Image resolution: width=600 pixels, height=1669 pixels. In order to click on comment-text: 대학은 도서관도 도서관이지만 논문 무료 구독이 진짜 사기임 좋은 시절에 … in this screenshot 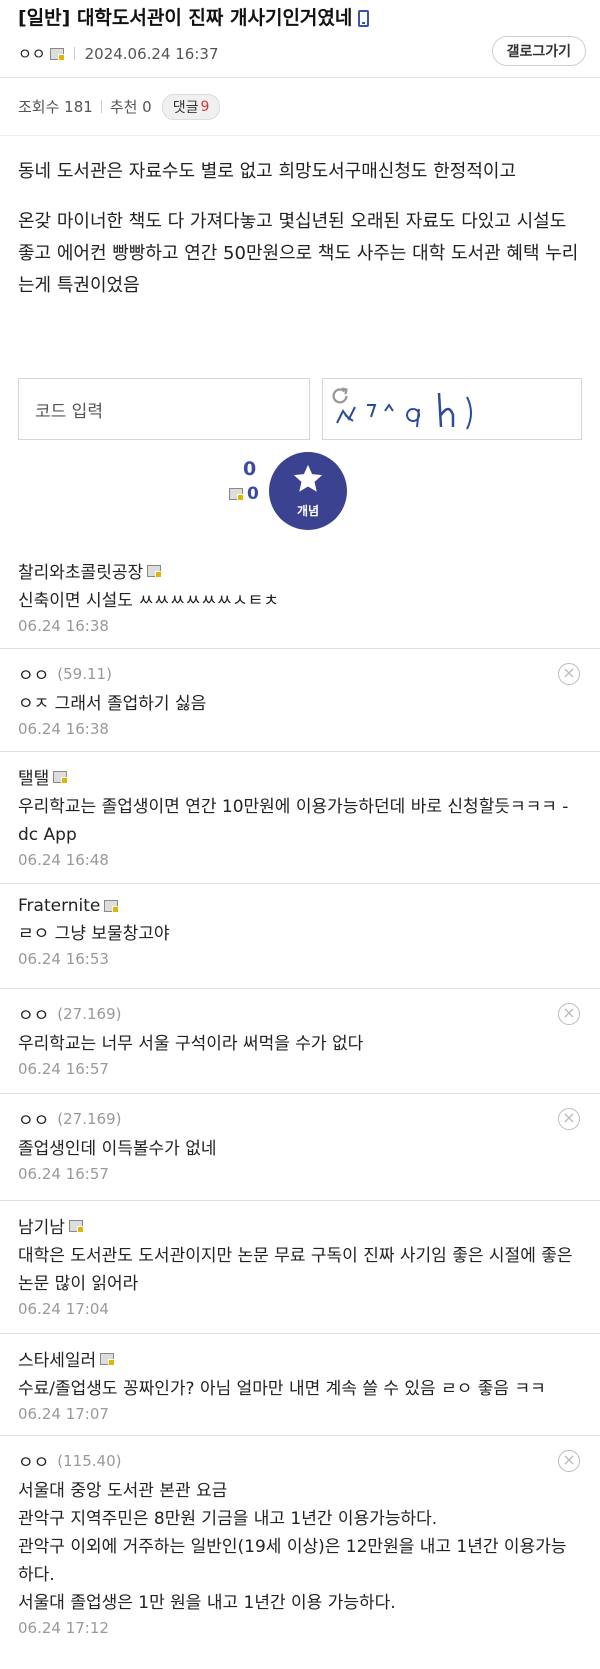, I will do `click(295, 1270)`.